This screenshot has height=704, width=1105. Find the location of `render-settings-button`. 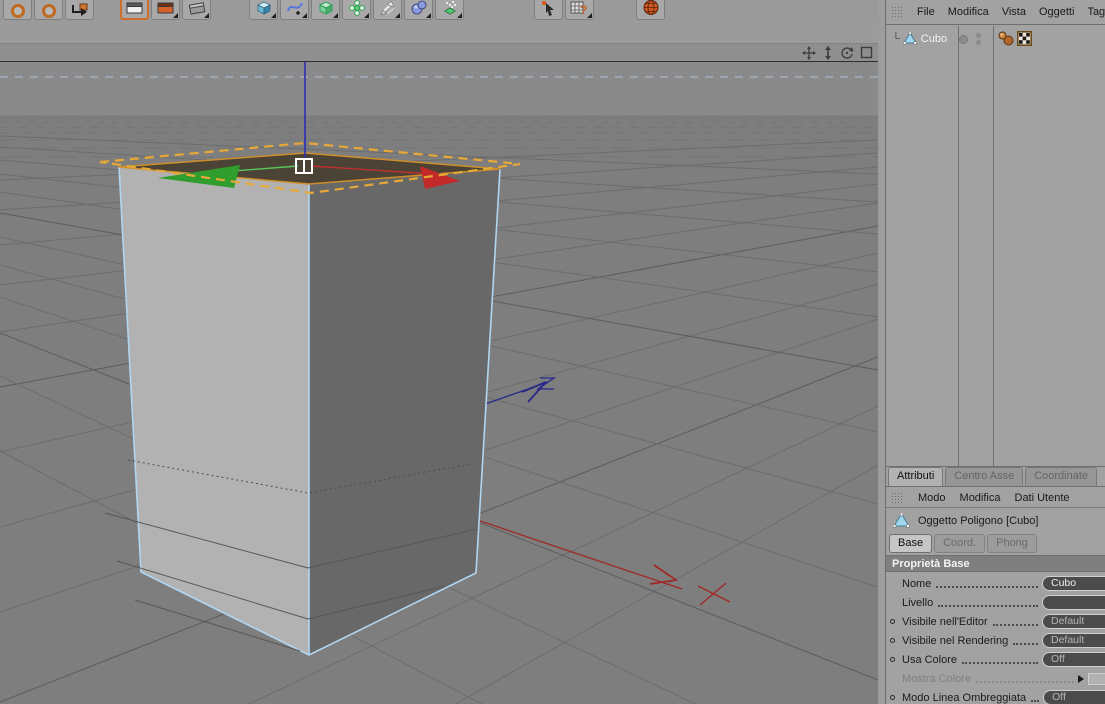

render-settings-button is located at coordinates (196, 10).